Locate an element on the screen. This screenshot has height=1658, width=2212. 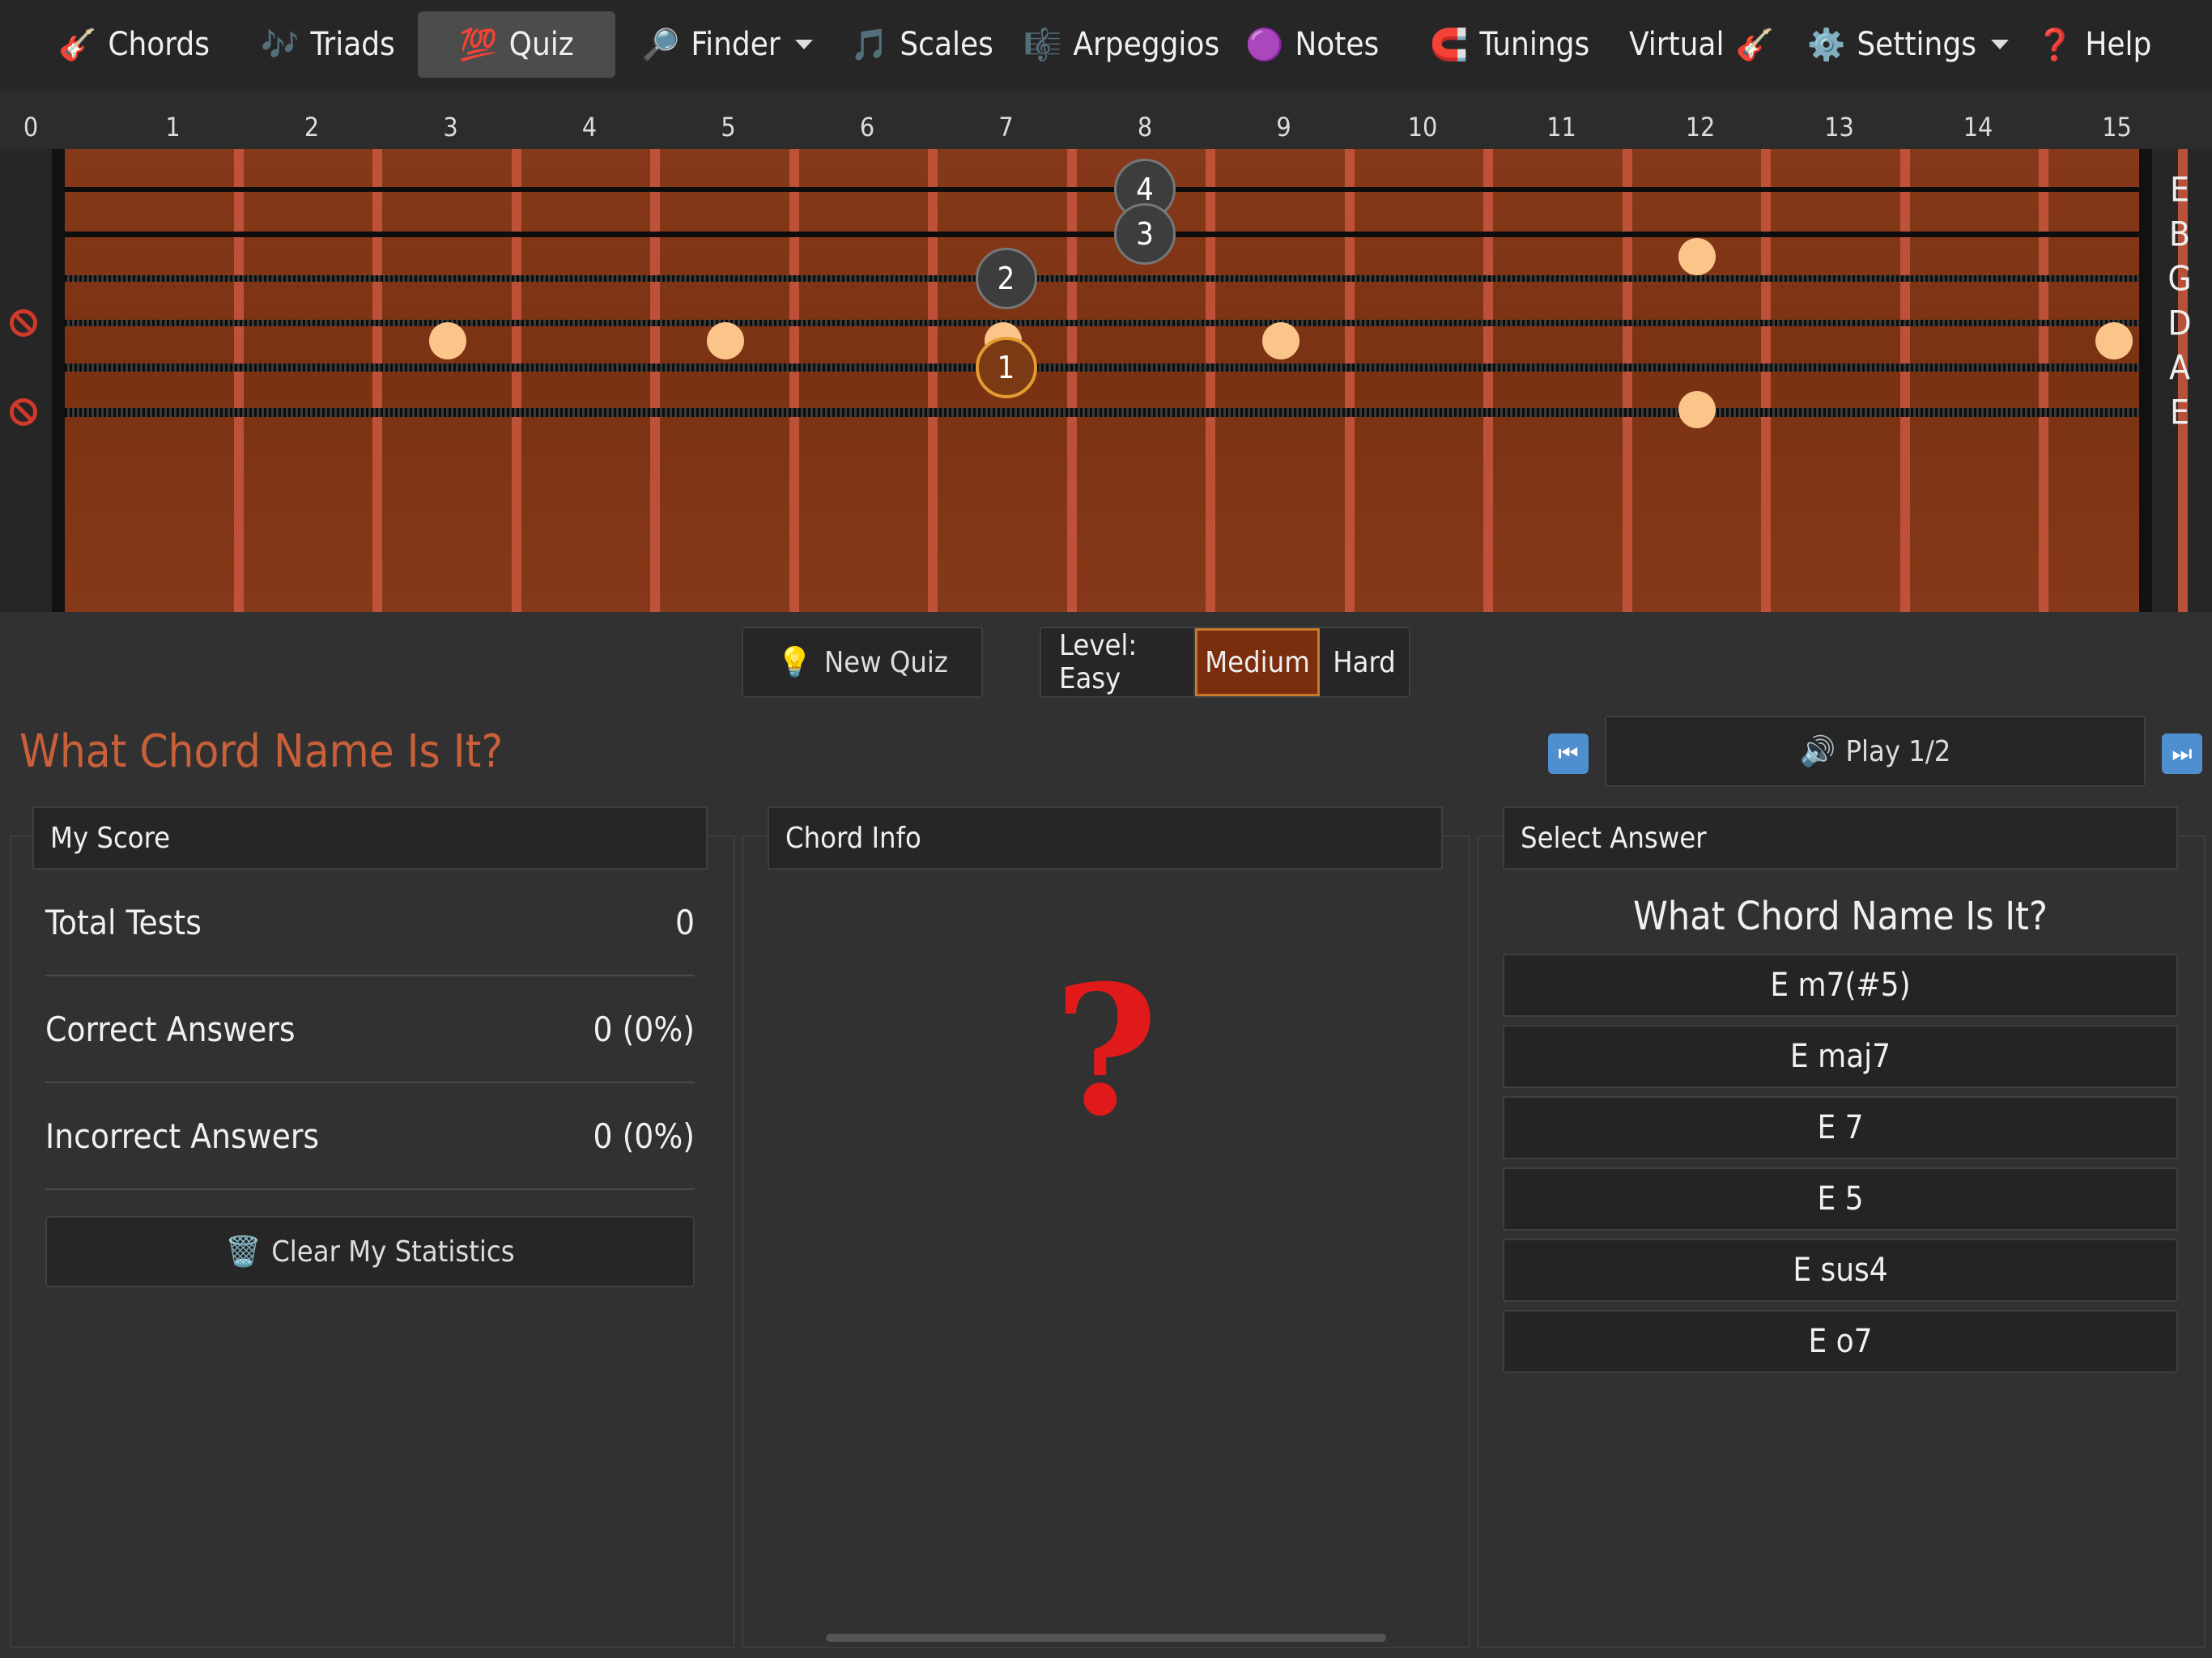
gear-icon: ⚙️ is located at coordinates (1827, 44).